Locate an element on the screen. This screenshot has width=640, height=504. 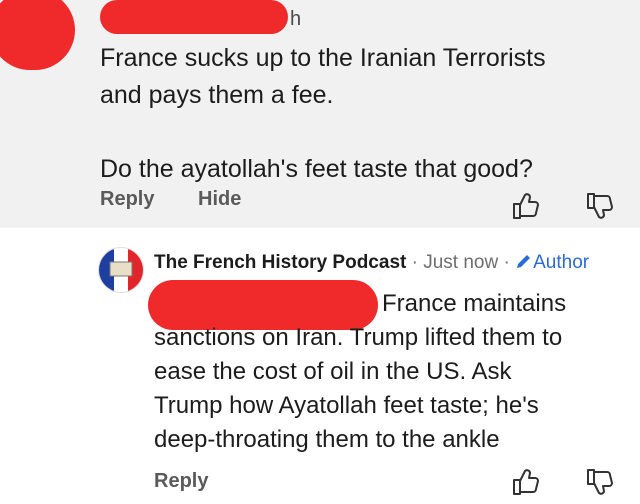
hide-button: Hide is located at coordinates (219, 199).